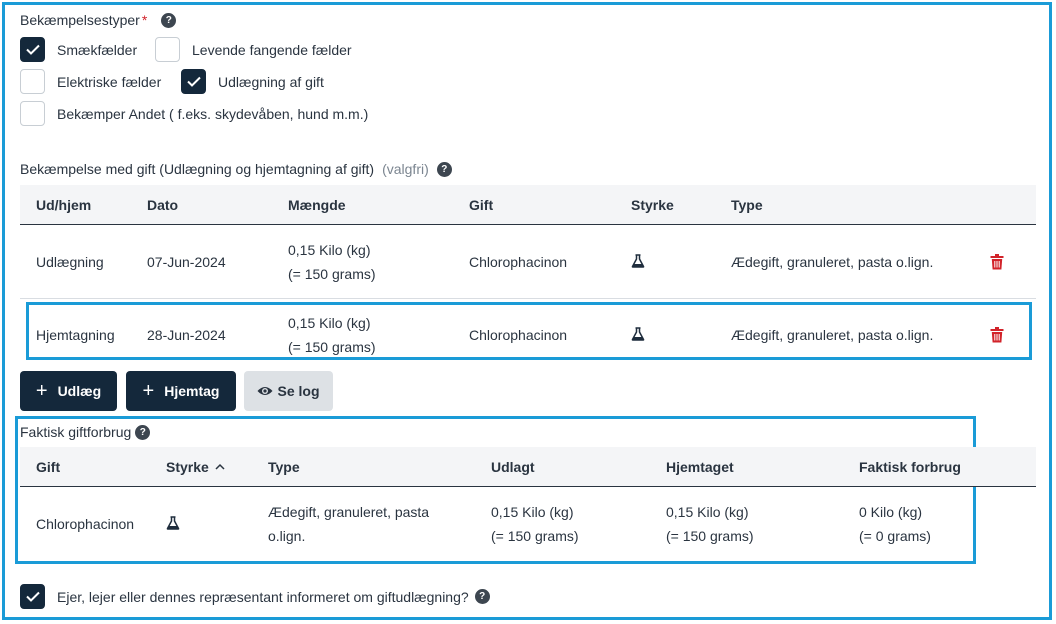  What do you see at coordinates (707, 512) in the screenshot?
I see `hjemtaget-kg: 0,15 Kilo (kg)` at bounding box center [707, 512].